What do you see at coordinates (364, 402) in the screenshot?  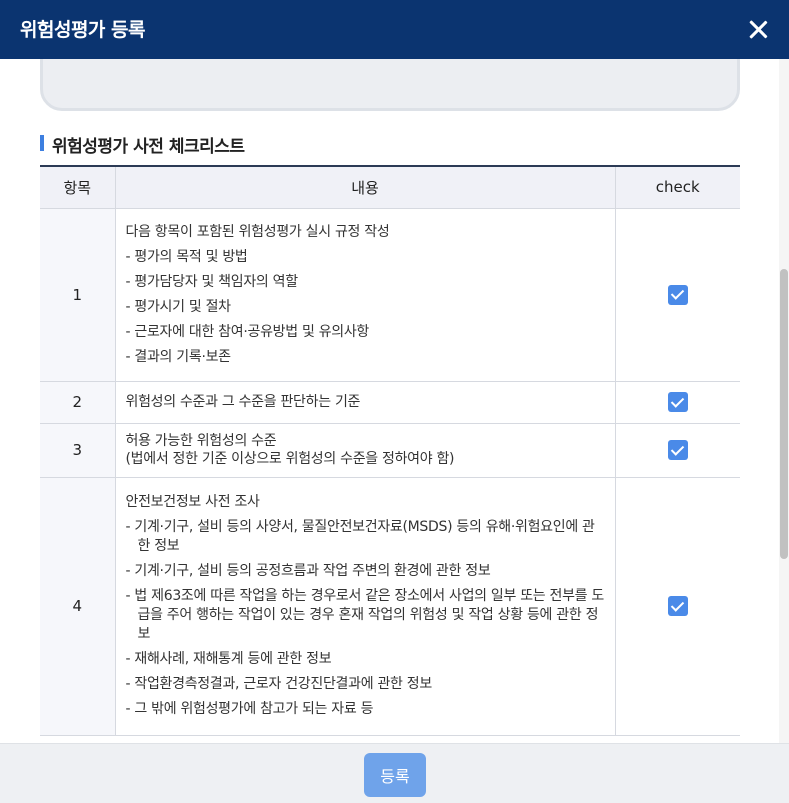 I see `row-content: 위험성의 수준과 그 수준을 판단하는 기준` at bounding box center [364, 402].